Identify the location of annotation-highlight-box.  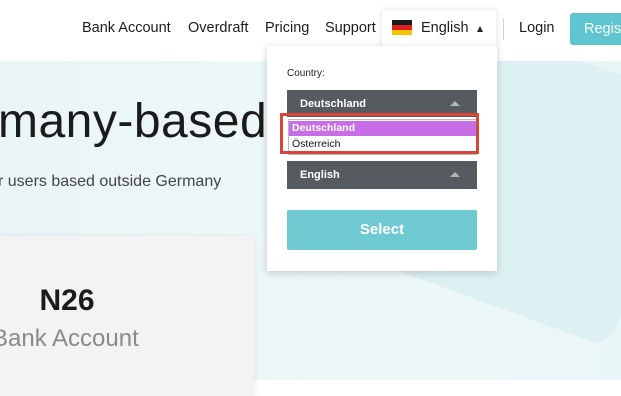
(379, 133).